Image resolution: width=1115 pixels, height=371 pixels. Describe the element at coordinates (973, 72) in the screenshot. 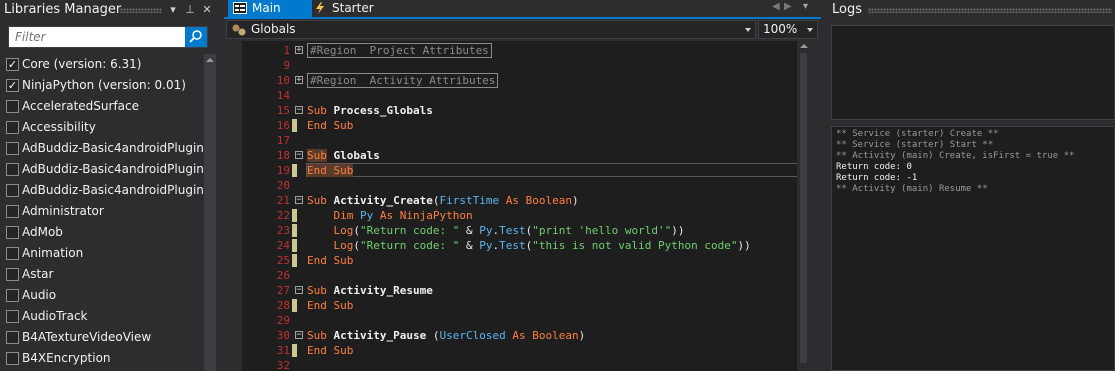

I see `logs-filter-area` at that location.